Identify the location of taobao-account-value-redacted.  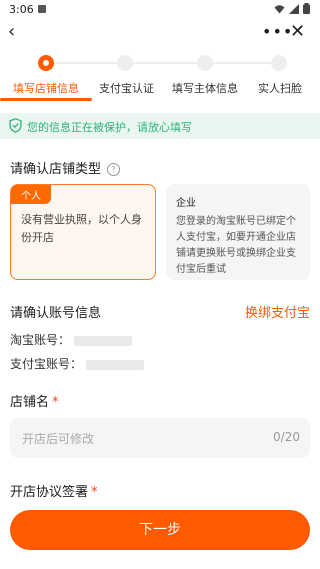
(103, 340).